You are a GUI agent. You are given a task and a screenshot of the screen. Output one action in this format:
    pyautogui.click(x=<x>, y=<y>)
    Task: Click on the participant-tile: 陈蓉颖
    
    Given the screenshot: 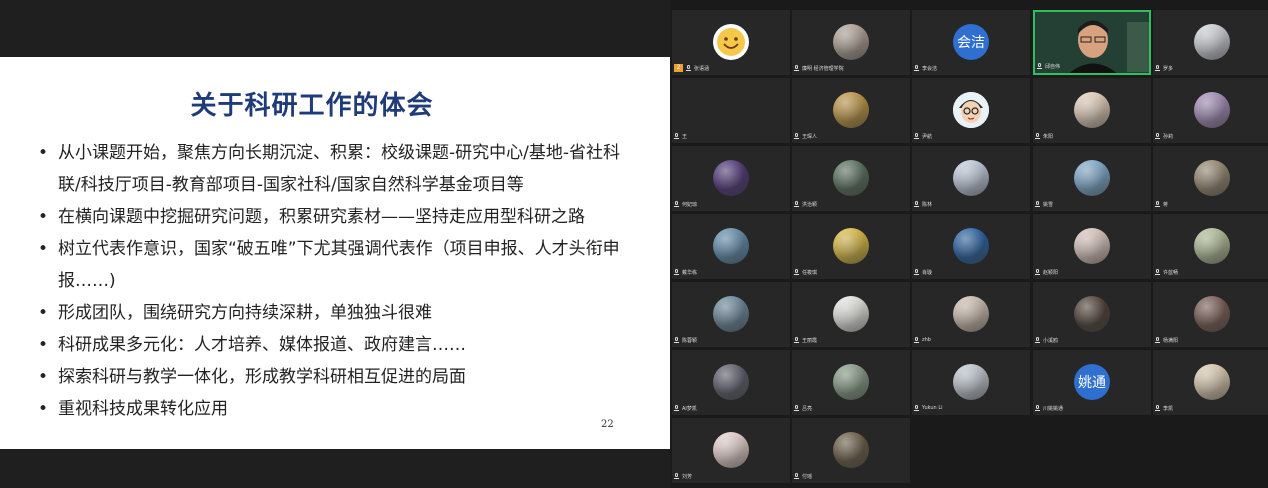 What is the action you would take?
    pyautogui.click(x=731, y=314)
    